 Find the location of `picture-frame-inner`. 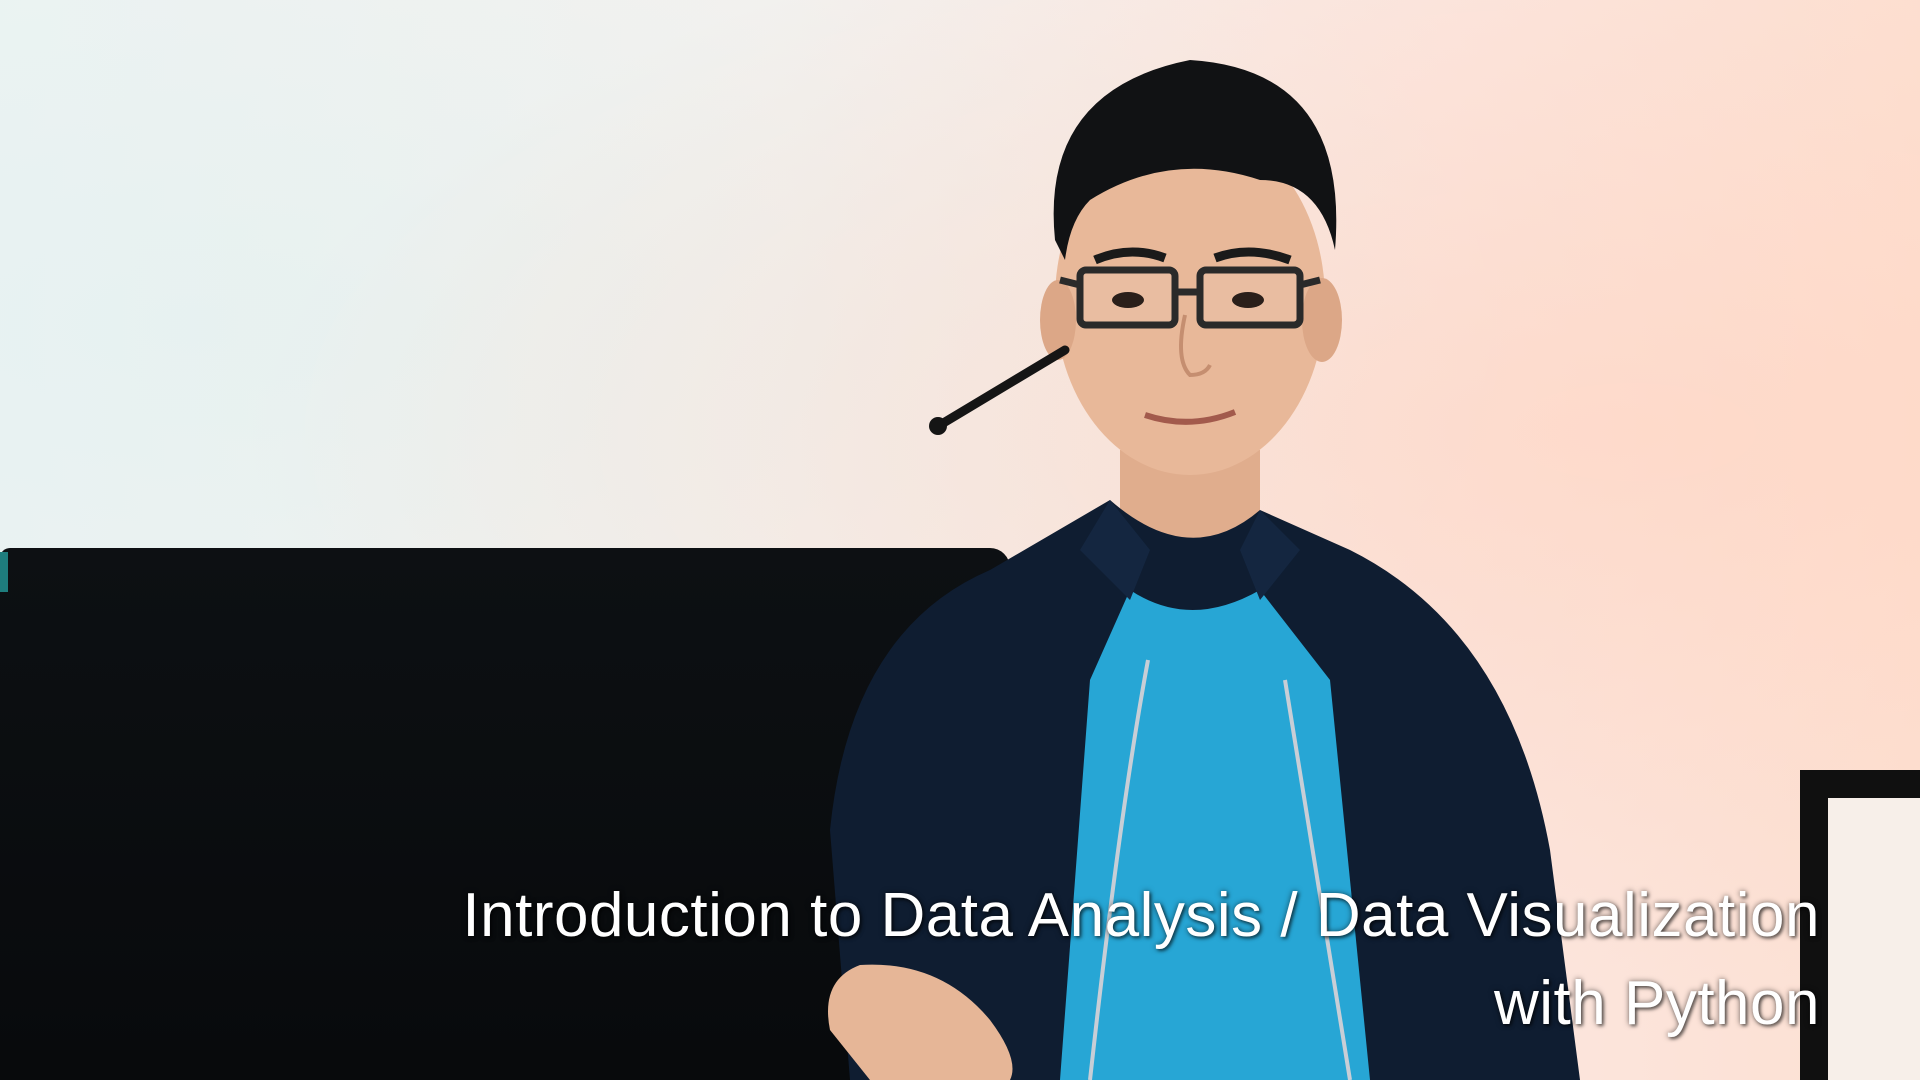

picture-frame-inner is located at coordinates (1874, 939).